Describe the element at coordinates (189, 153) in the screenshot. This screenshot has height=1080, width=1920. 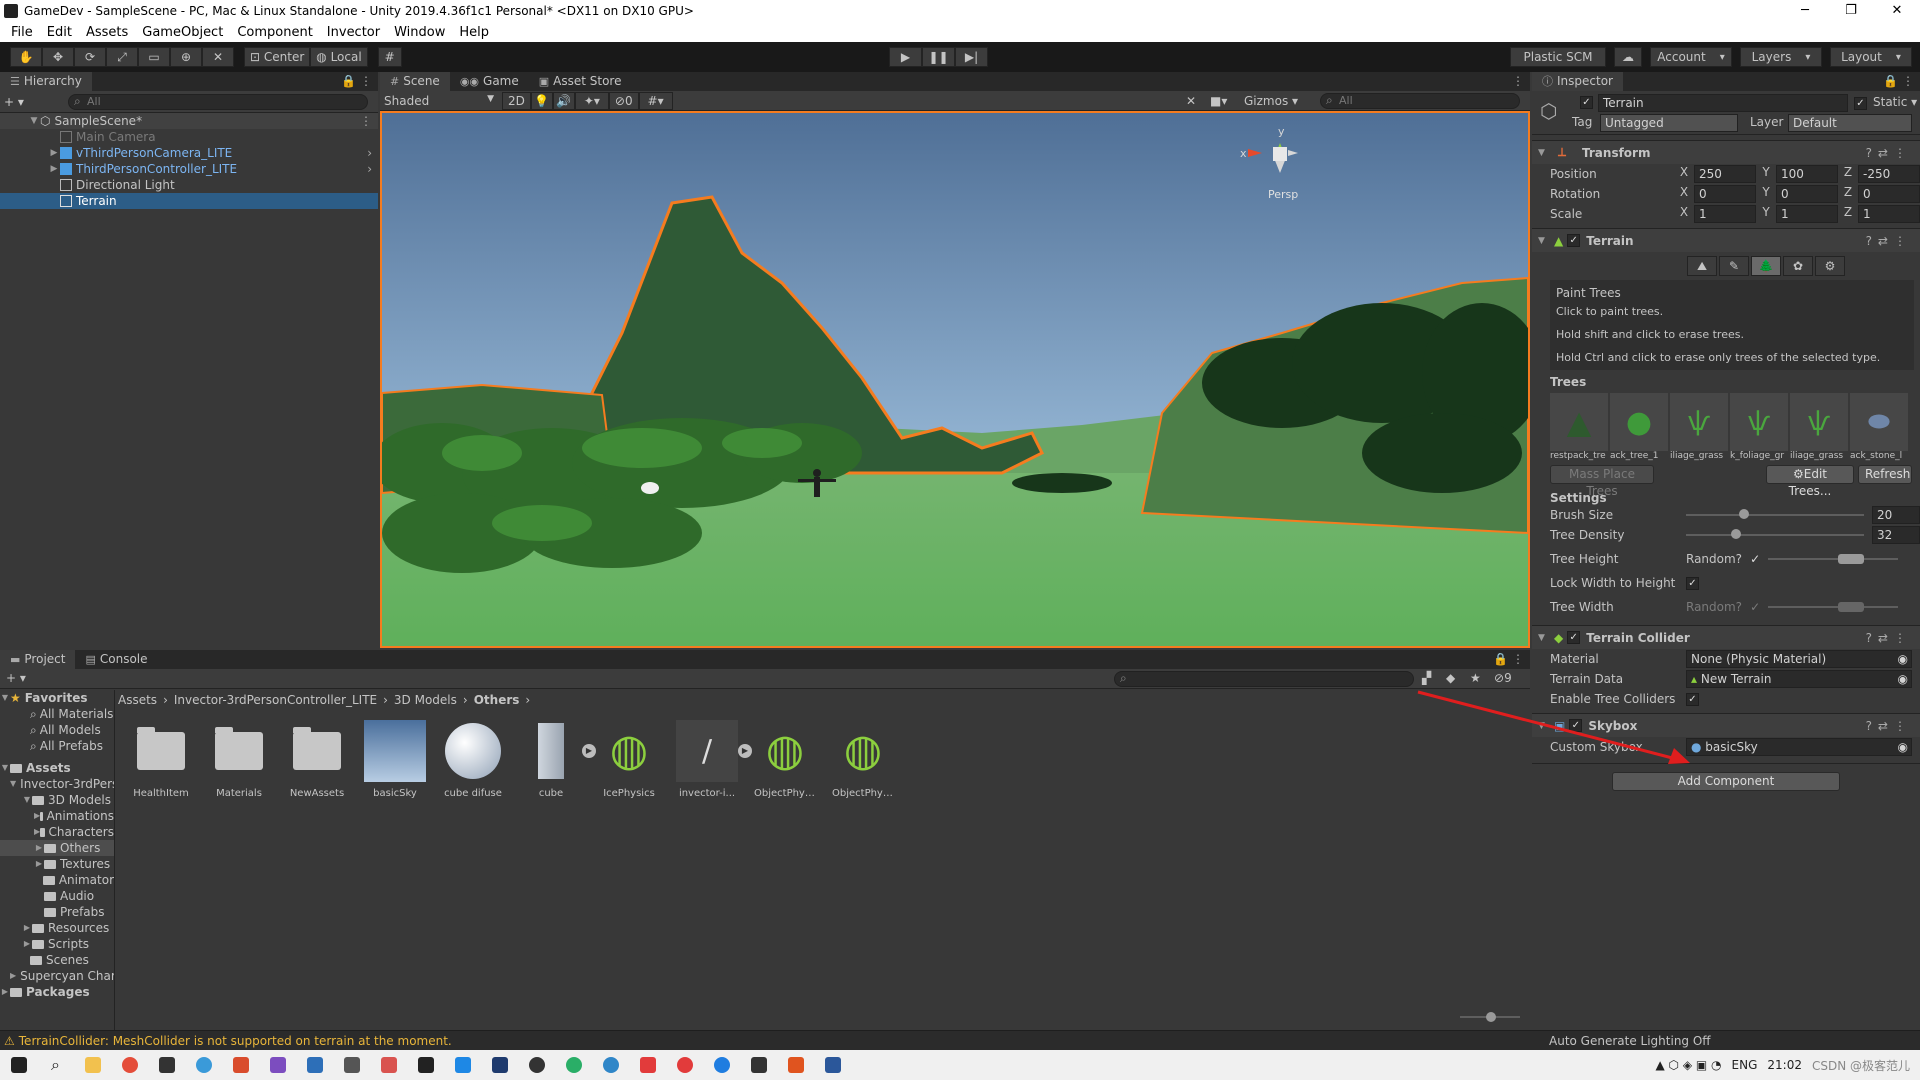
I see `hierarchy-item-camera-prefab: ▶ vThirdPersonCamera_LITE ›` at that location.